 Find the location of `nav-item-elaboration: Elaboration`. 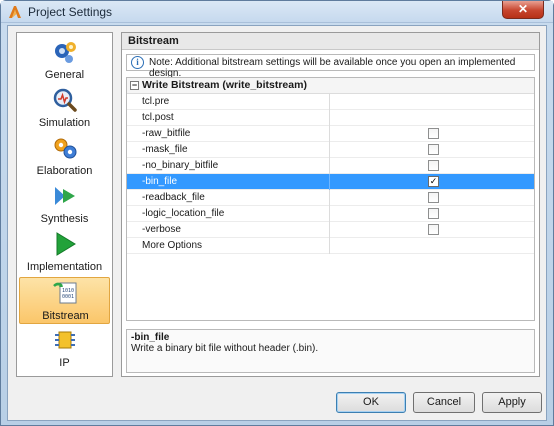

nav-item-elaboration: Elaboration is located at coordinates (64, 156).